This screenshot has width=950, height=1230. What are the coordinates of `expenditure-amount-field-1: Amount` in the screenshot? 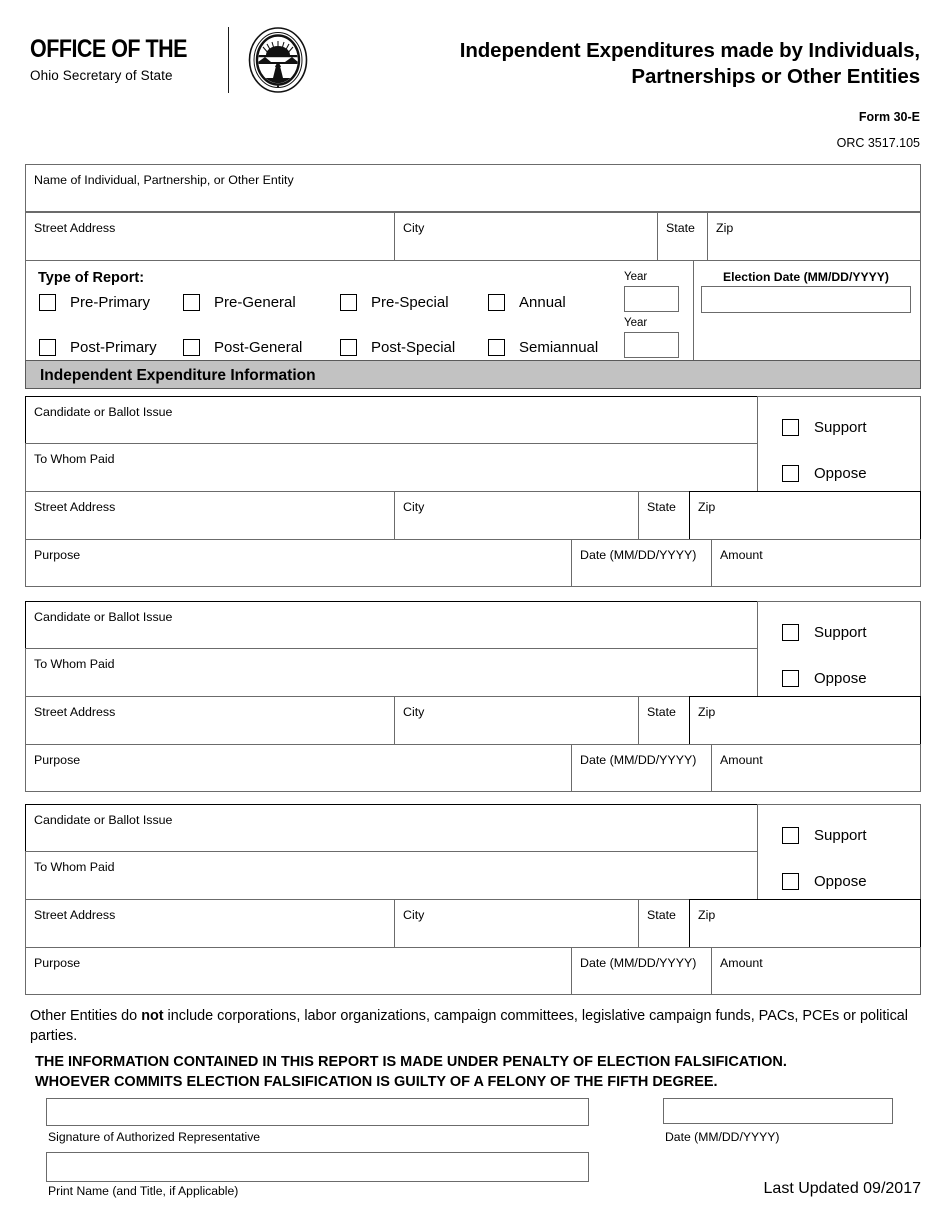 It's located at (816, 563).